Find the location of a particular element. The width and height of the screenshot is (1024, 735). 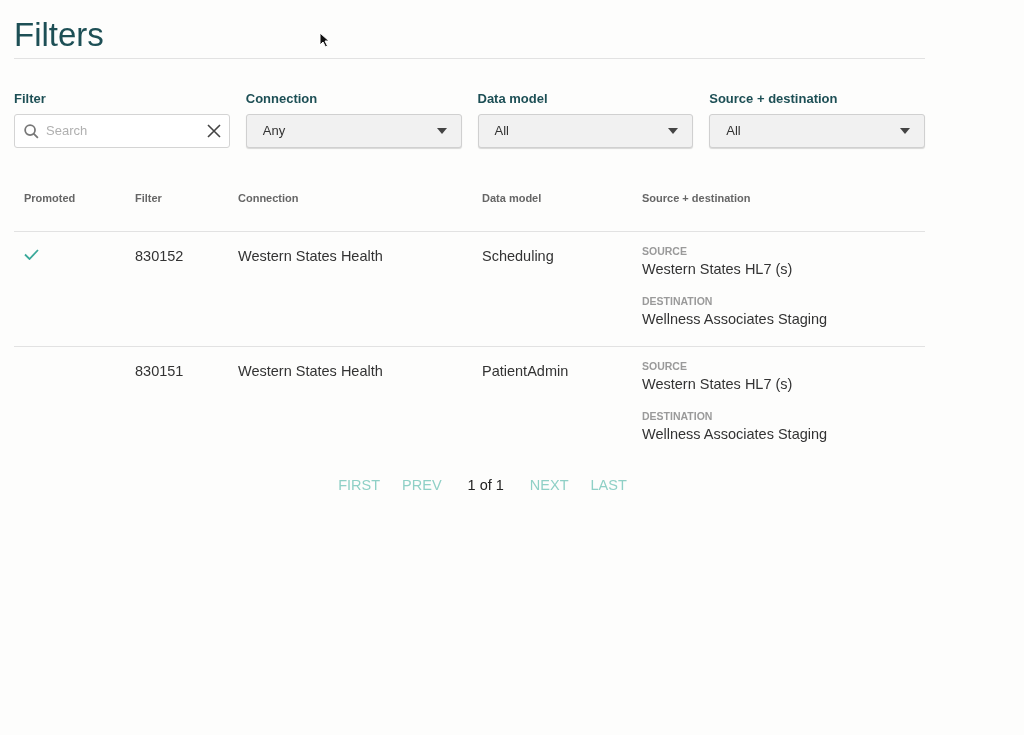

table-cell: PatientAdmin is located at coordinates (525, 371).